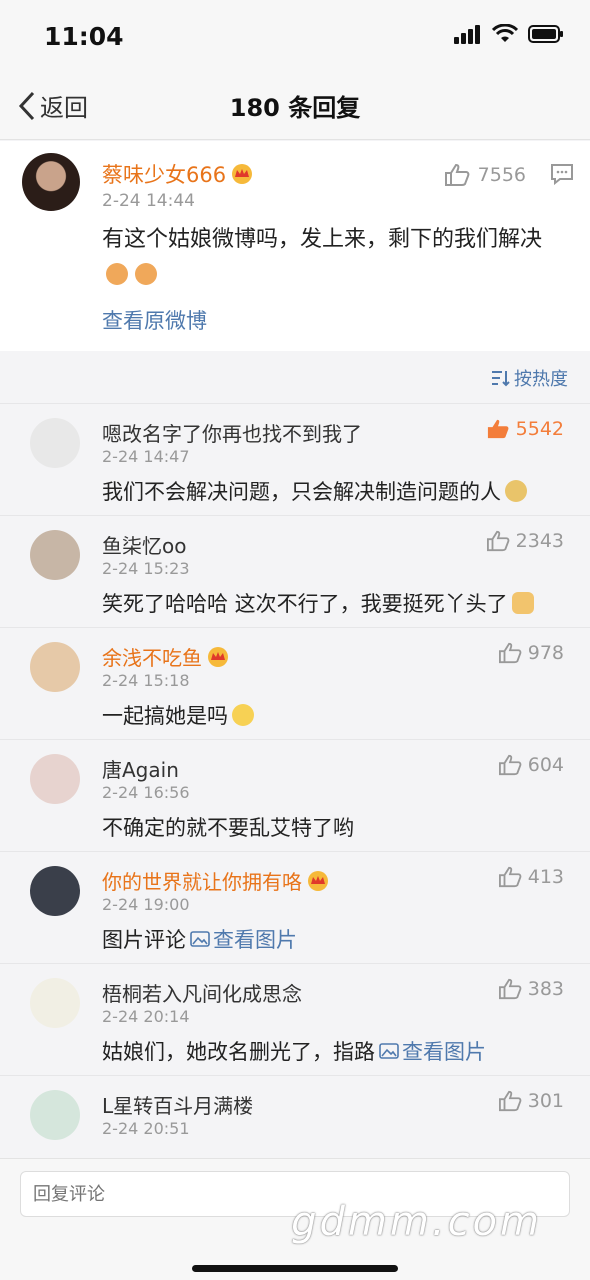 This screenshot has width=590, height=1280. I want to click on reply-input-bar: gdmm.com, so click(295, 1219).